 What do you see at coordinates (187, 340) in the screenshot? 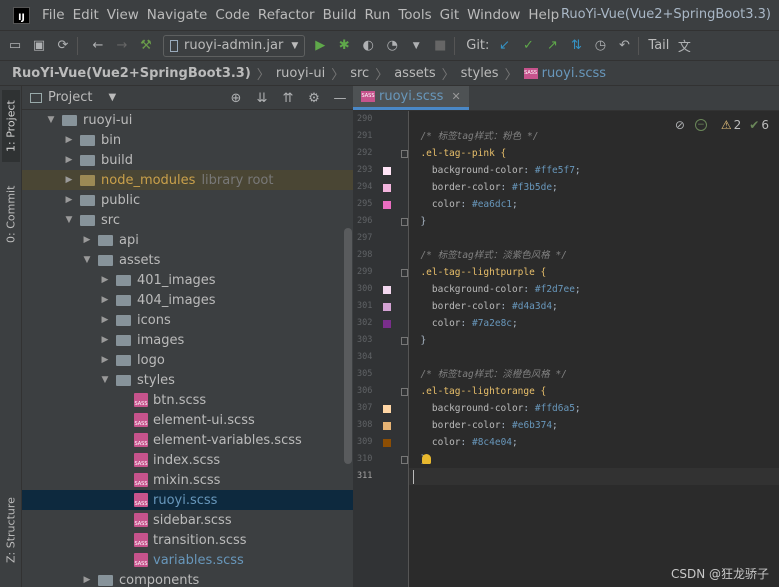
I see `tree-item: ▶ images` at bounding box center [187, 340].